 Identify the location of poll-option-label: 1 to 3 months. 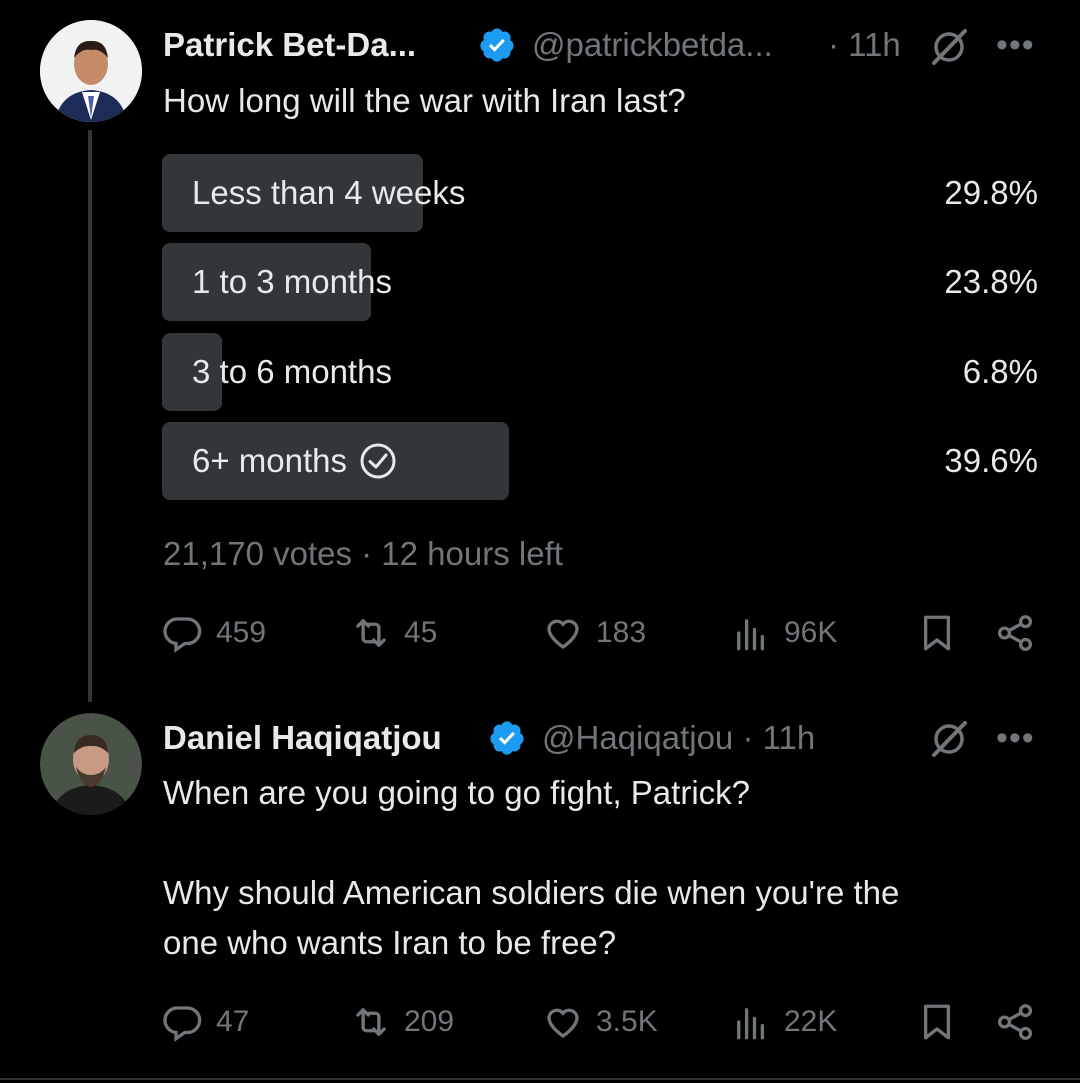
(292, 281).